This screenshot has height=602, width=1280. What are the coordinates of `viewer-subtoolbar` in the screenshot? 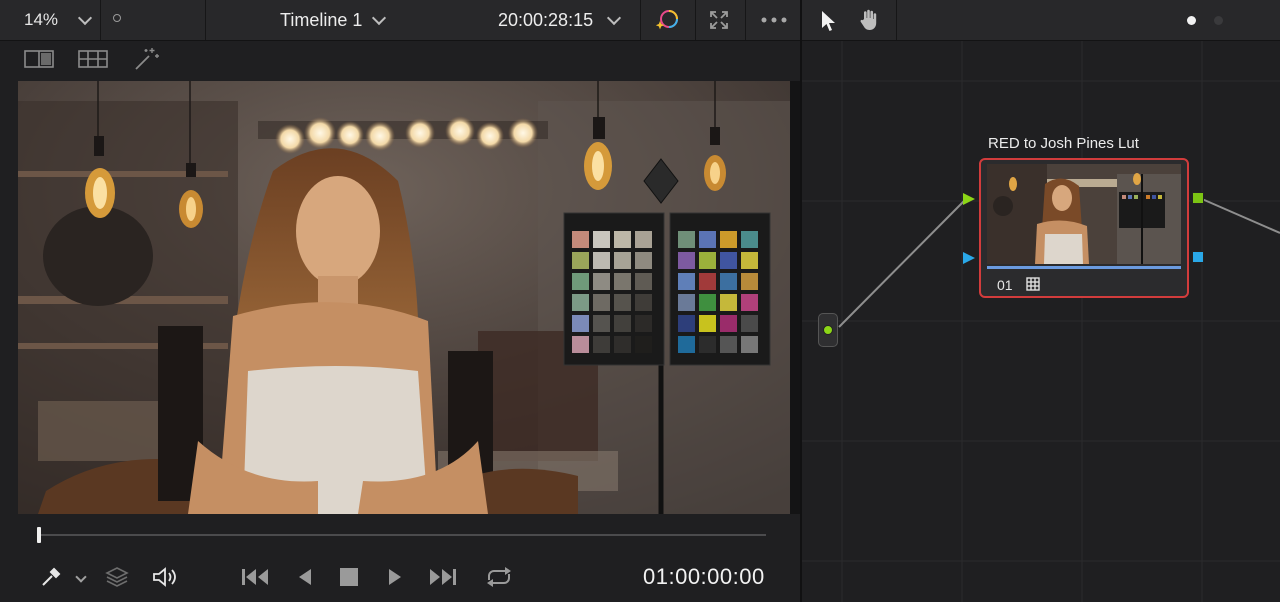 It's located at (400, 60).